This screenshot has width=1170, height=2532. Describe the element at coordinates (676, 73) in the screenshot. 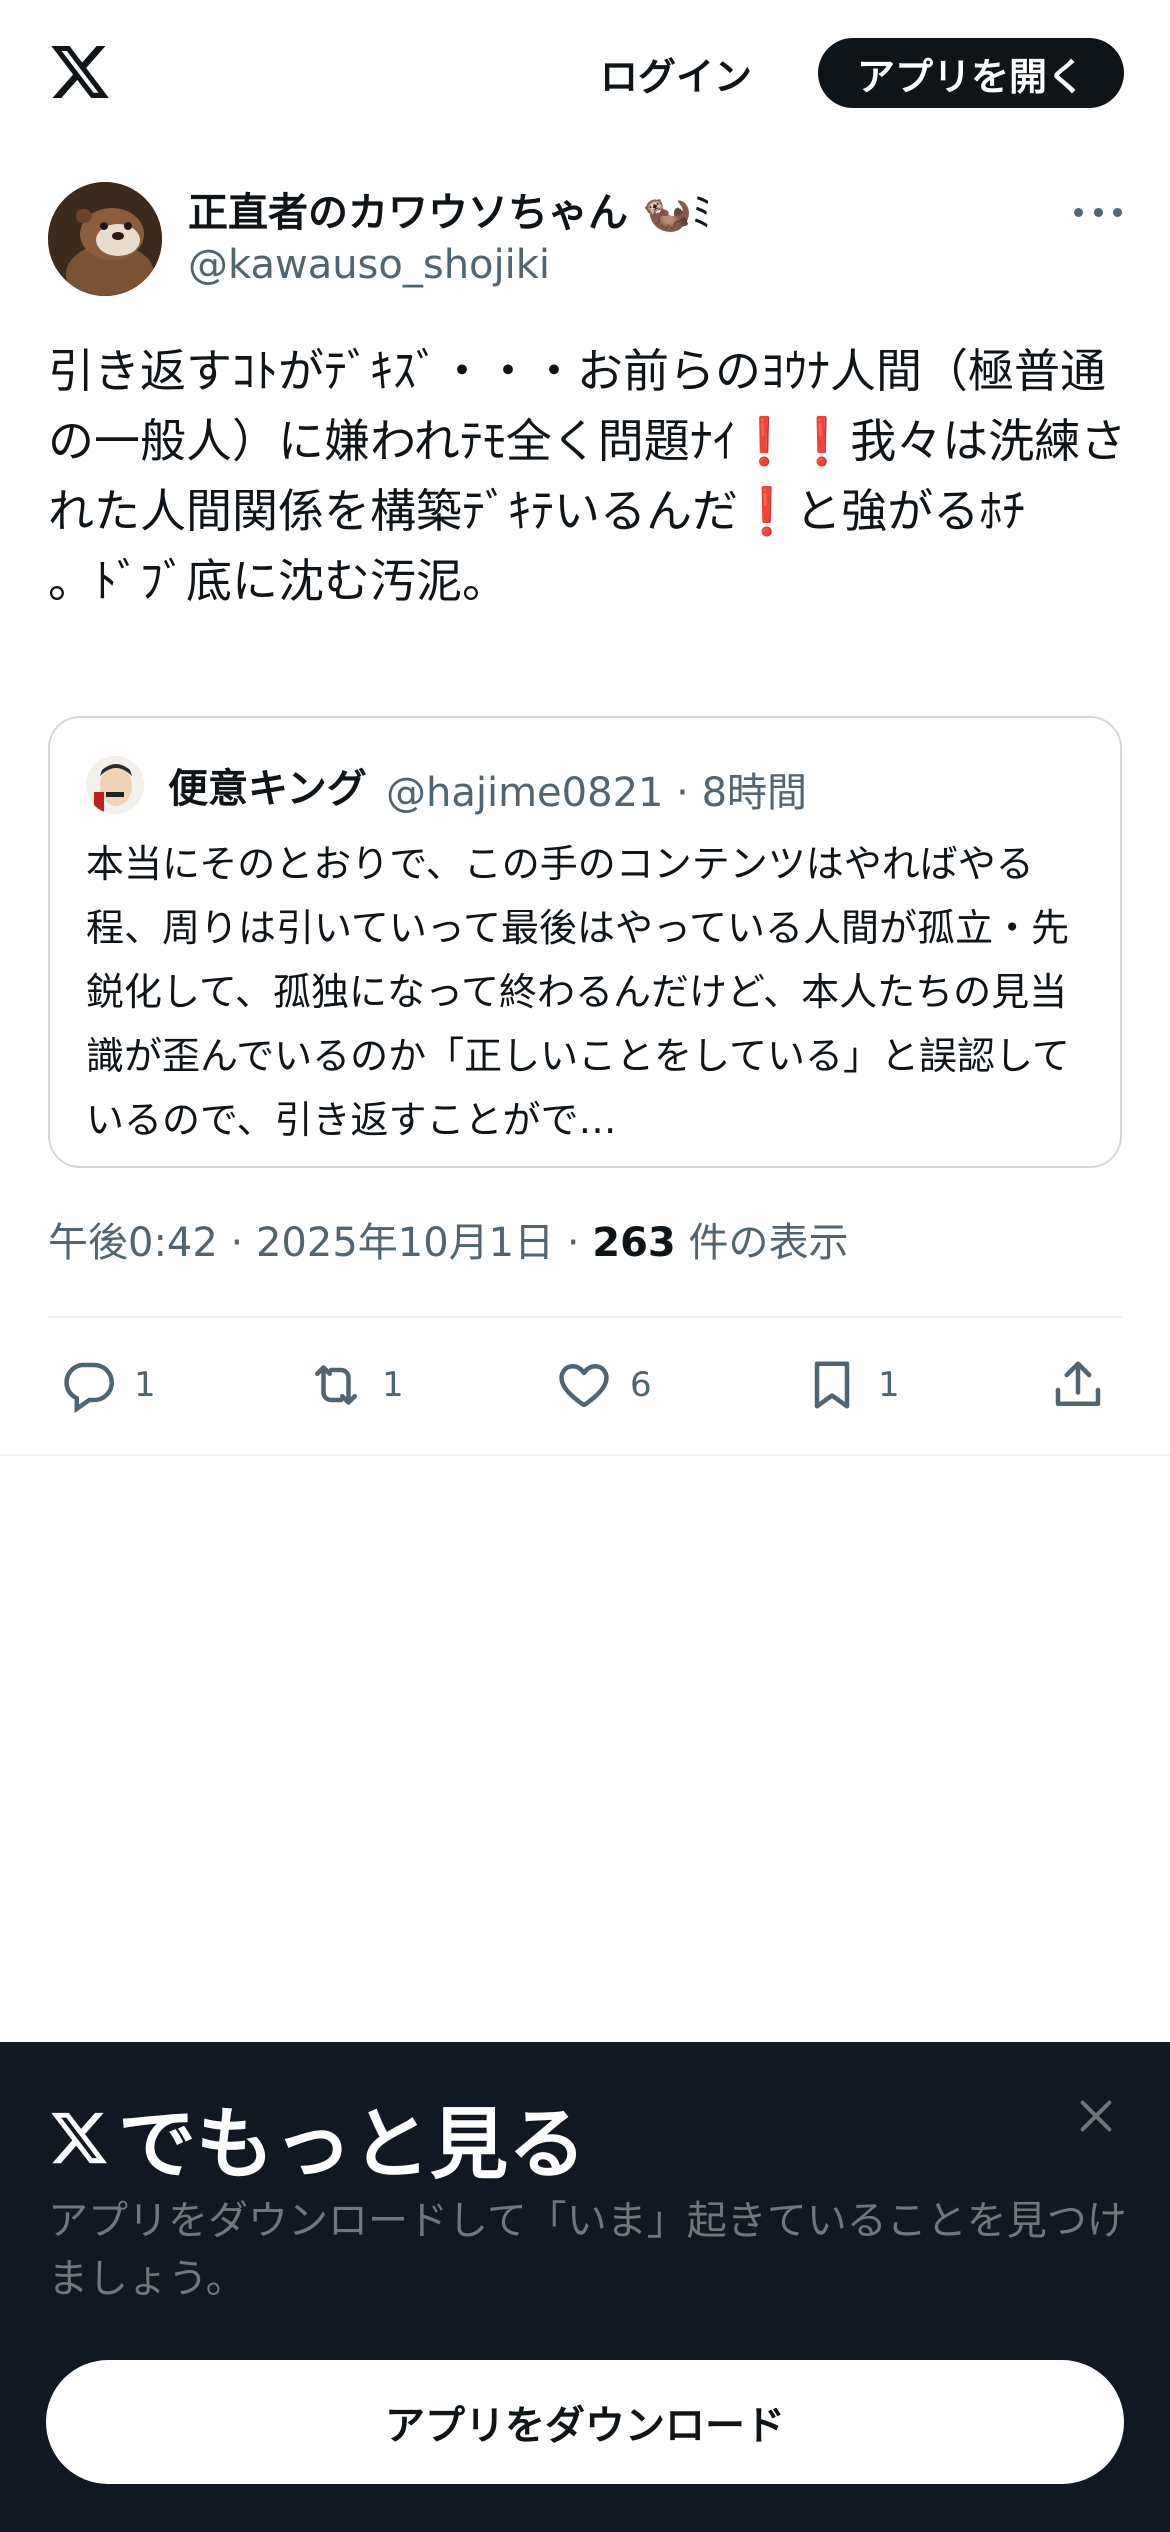

I see `login-link: ログイン` at that location.